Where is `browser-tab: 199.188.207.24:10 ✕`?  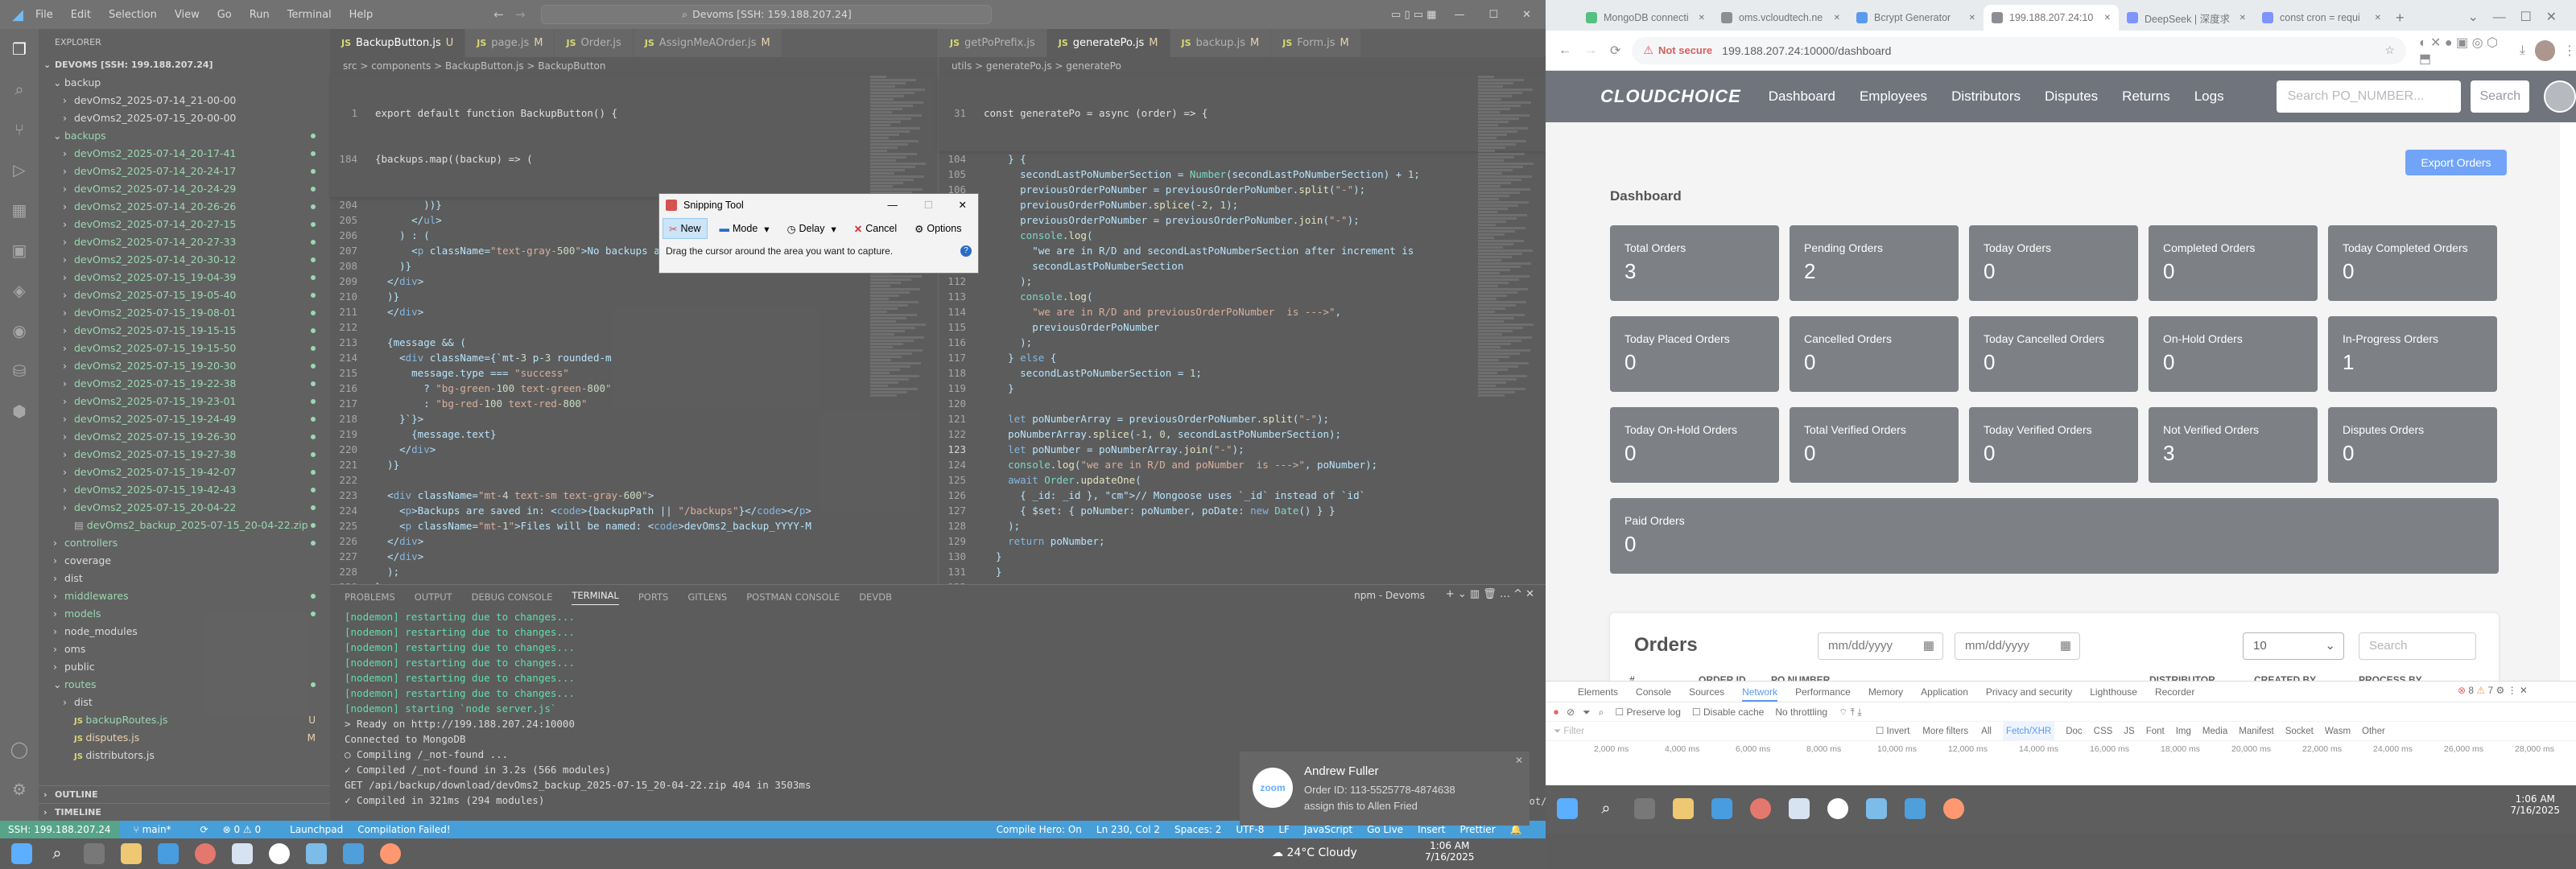 browser-tab: 199.188.207.24:10 ✕ is located at coordinates (2051, 18).